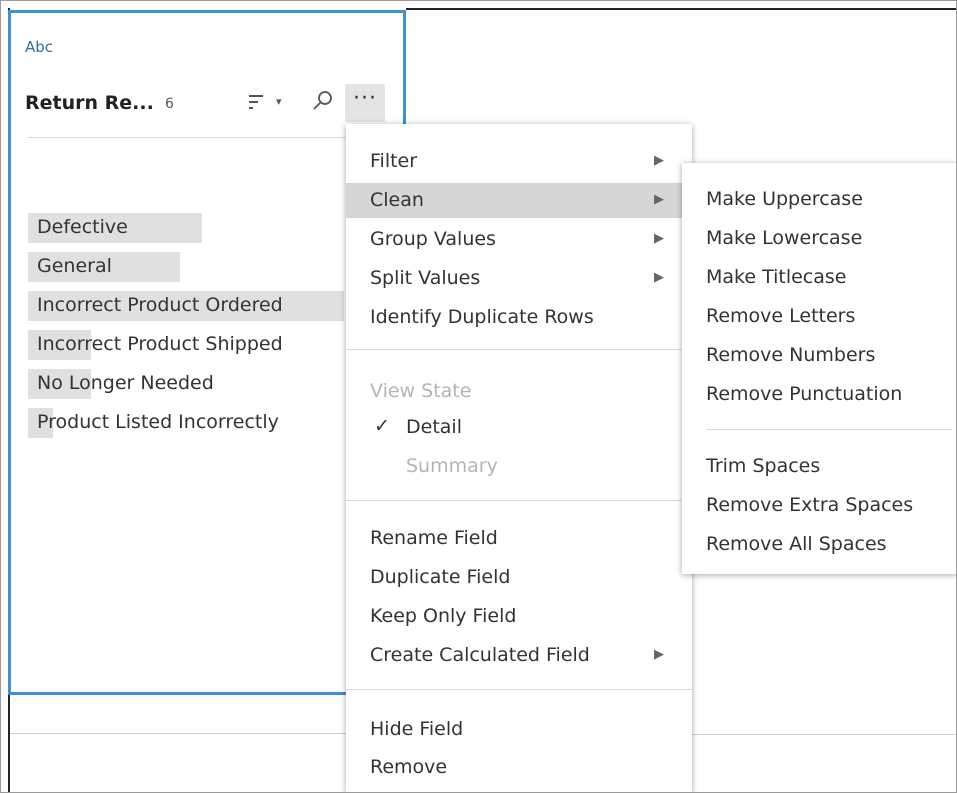 Image resolution: width=957 pixels, height=793 pixels. What do you see at coordinates (791, 355) in the screenshot?
I see `submenu-item-label: Remove Numbers` at bounding box center [791, 355].